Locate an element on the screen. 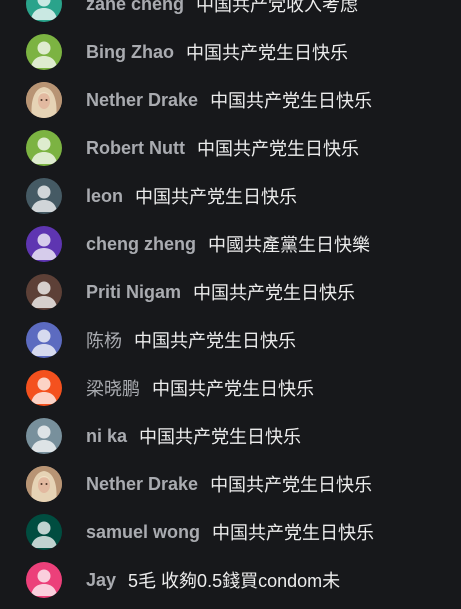 Image resolution: width=461 pixels, height=609 pixels. message-line: zane cheng 中国共产党收入考虑 is located at coordinates (222, 8).